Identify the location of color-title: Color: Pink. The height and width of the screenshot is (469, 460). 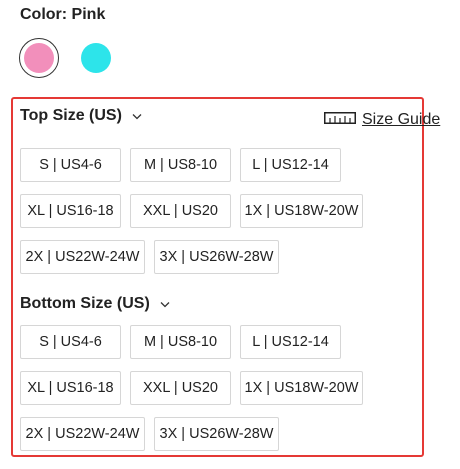
(63, 14).